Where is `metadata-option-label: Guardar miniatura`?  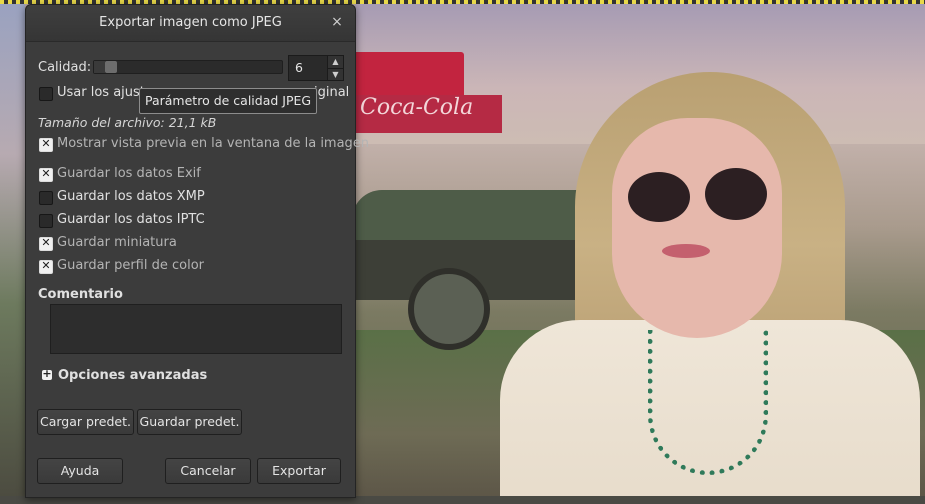
metadata-option-label: Guardar miniatura is located at coordinates (117, 242).